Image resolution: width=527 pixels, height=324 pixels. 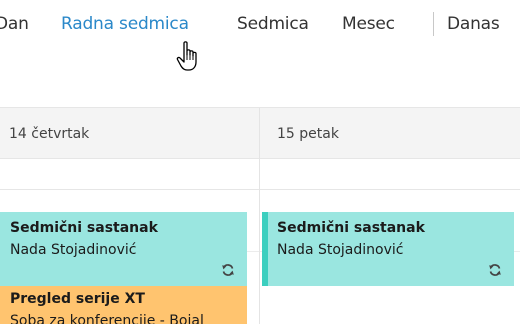 What do you see at coordinates (473, 24) in the screenshot?
I see `today-button: Danas` at bounding box center [473, 24].